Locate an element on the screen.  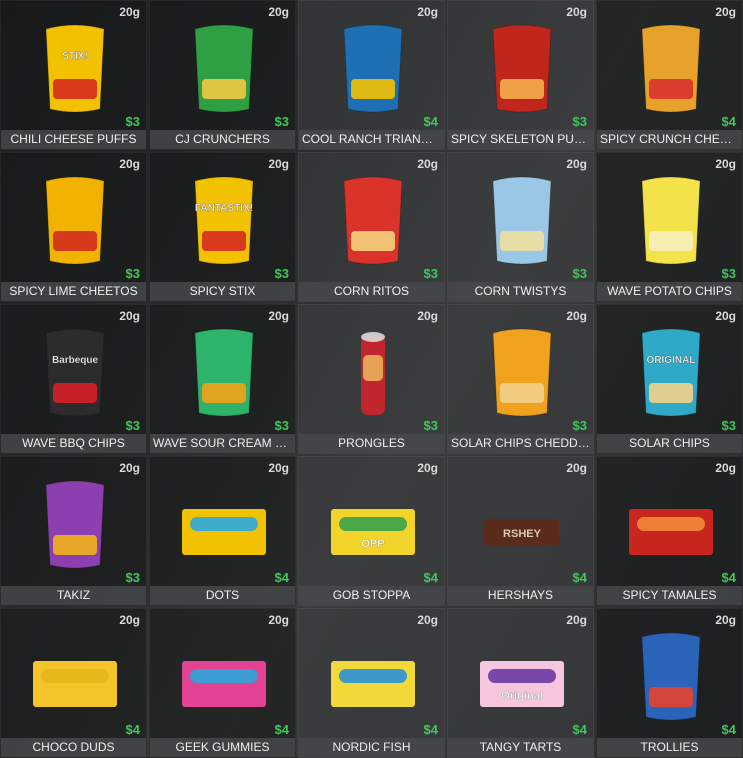
product-image: RSHEY is located at coordinates (521, 532).